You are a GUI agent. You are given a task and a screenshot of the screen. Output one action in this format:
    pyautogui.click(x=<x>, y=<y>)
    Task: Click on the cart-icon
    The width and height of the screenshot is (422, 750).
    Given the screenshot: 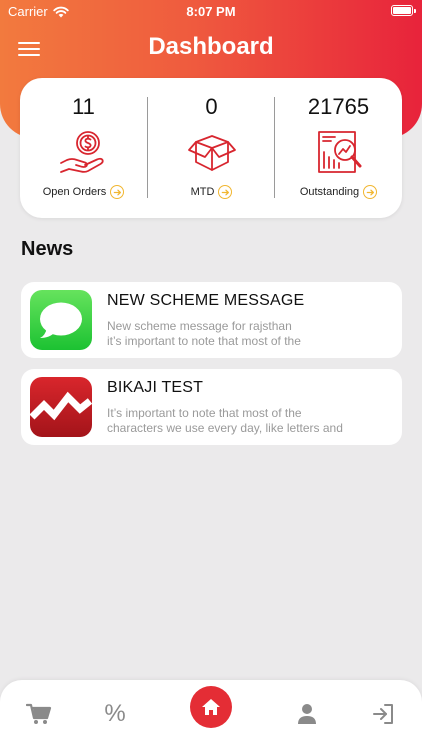 What is the action you would take?
    pyautogui.click(x=39, y=714)
    